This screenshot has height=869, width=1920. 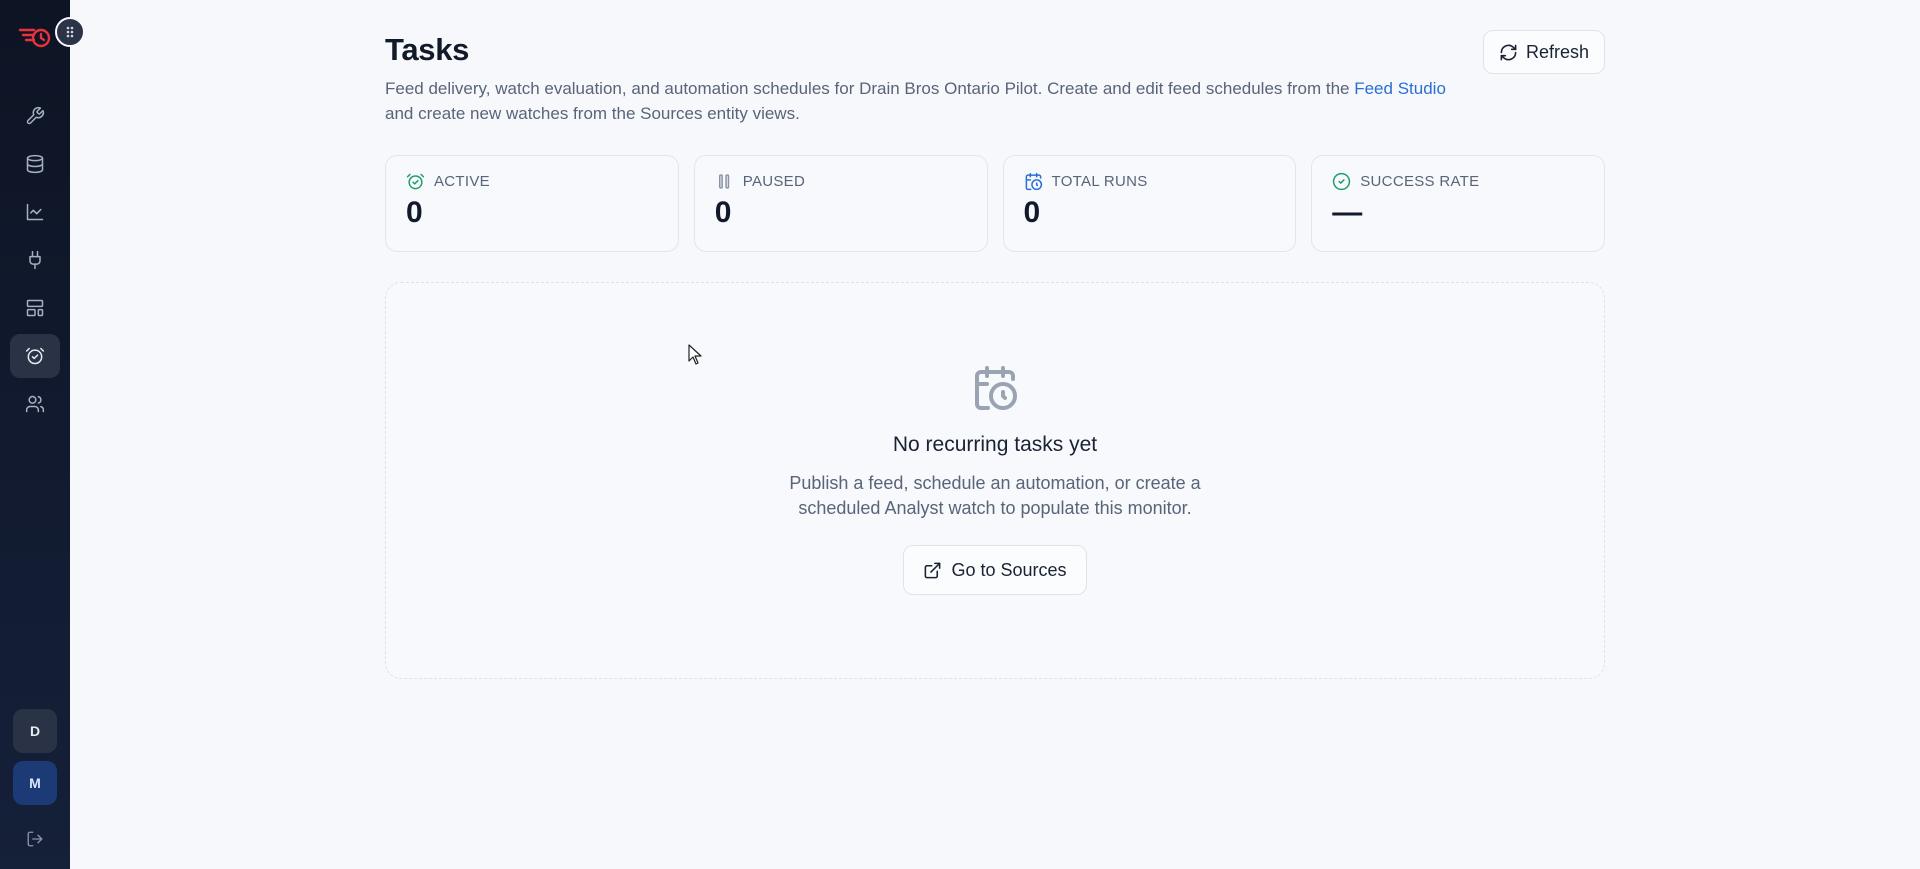 I want to click on sidebar-item-data, so click(x=35, y=164).